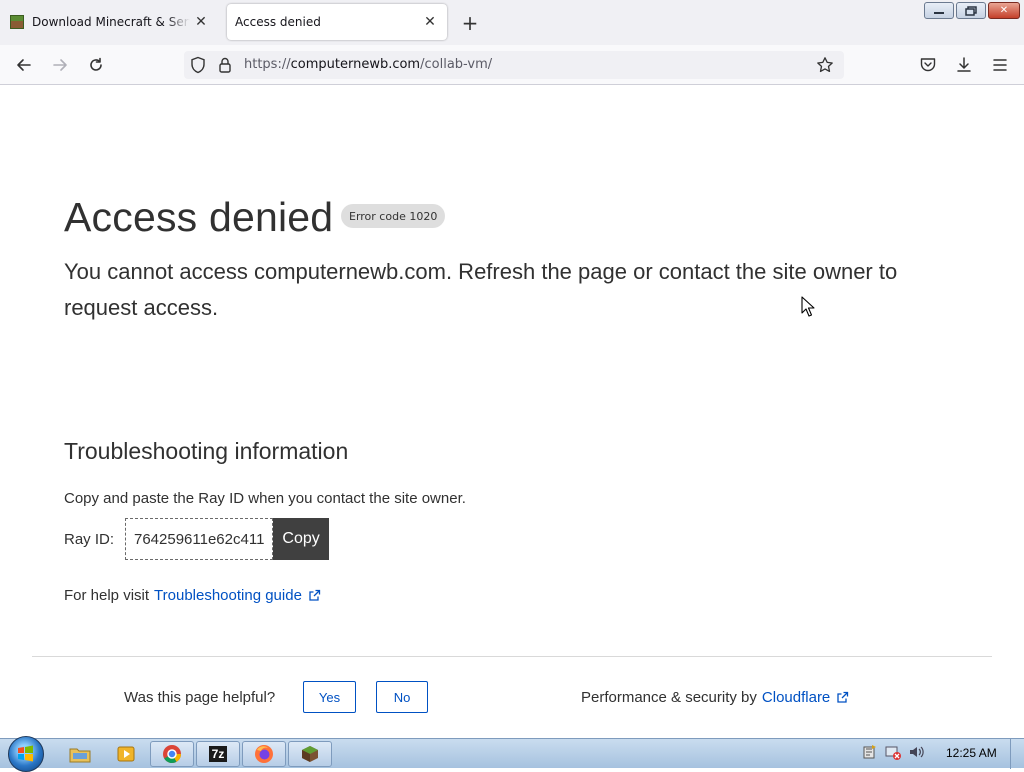 This screenshot has height=772, width=1024. I want to click on action-center-flag-icon, so click(870, 754).